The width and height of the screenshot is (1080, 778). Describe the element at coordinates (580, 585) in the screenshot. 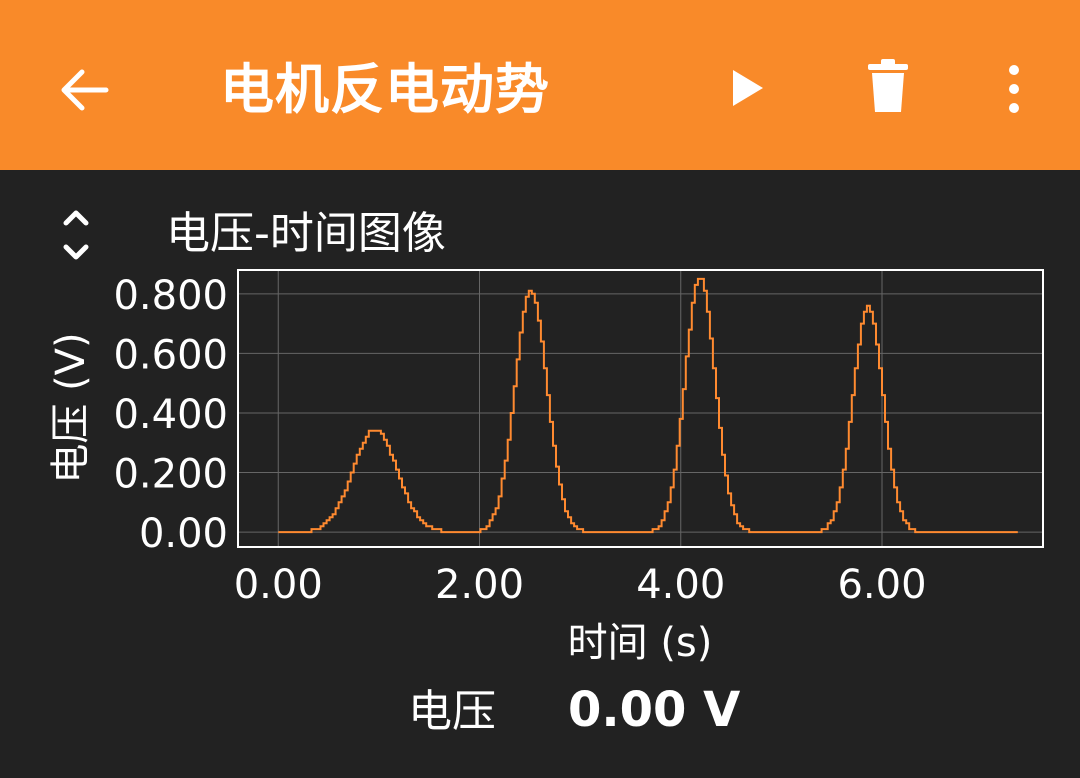

I see `x-tick-labels: 0.00 2.00 4.00 6.00` at that location.